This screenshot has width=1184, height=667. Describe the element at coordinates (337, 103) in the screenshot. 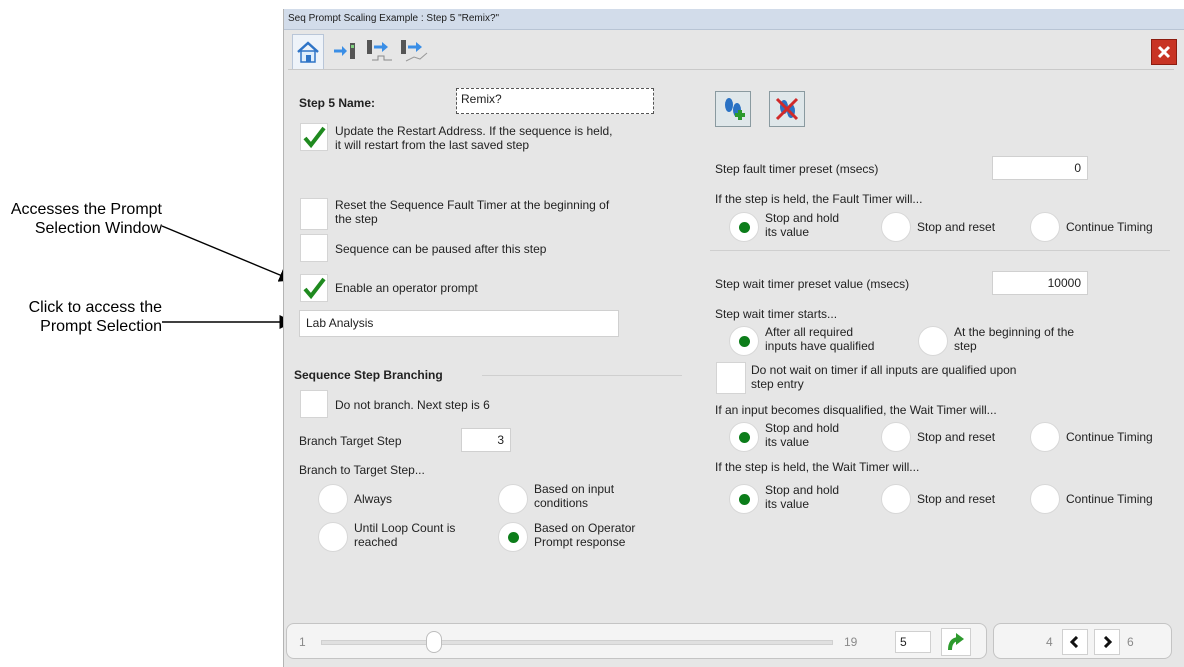

I see `step-name-label: Step 5 Name:` at that location.